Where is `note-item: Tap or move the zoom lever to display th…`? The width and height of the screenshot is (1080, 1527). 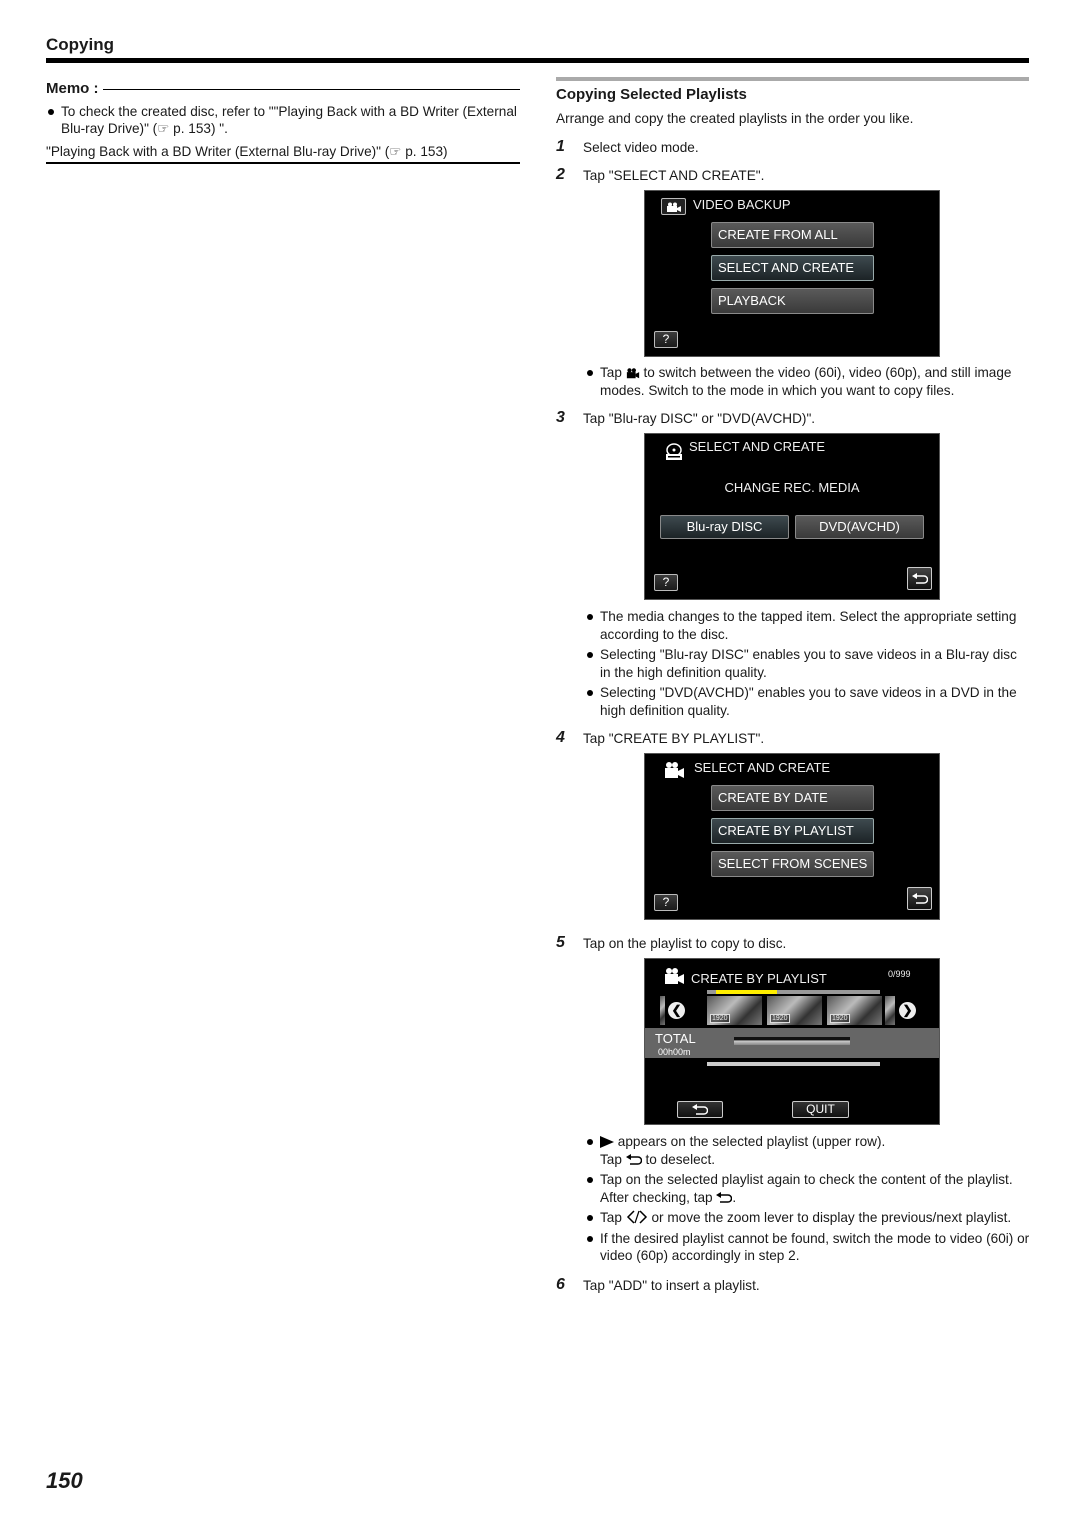
note-item: Tap or move the zoom lever to display th… is located at coordinates (808, 1218).